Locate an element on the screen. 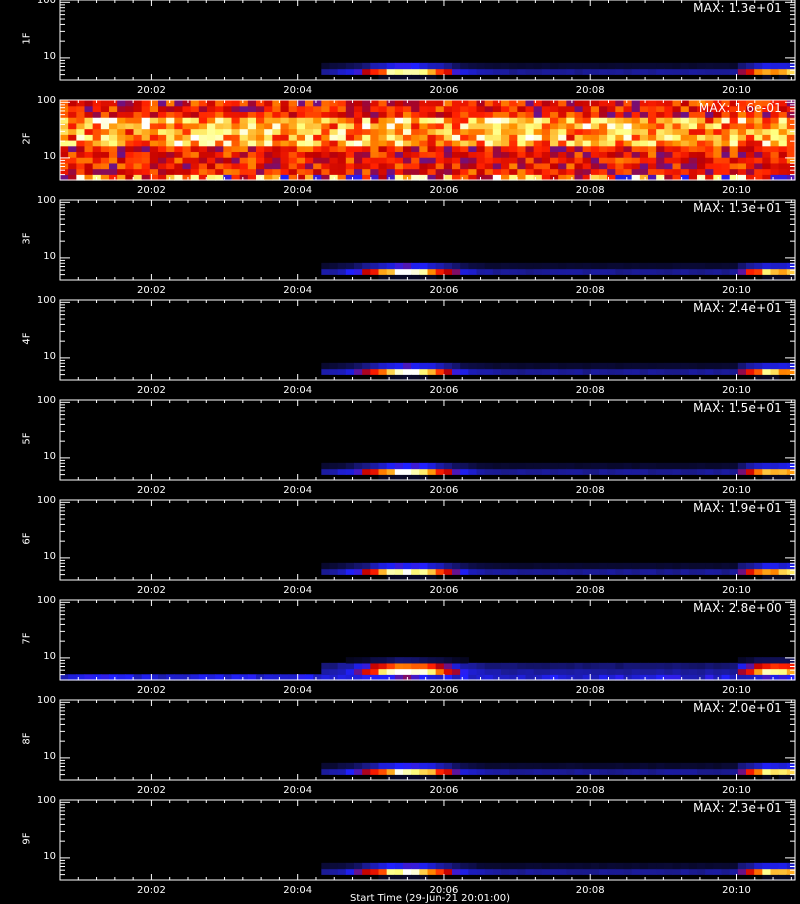  y-tick-label: 10 is located at coordinates (49, 156).